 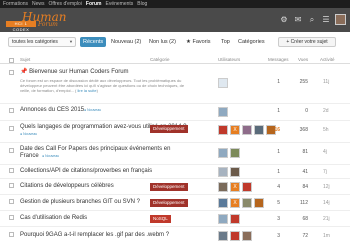 I want to click on views-count: 368, so click(x=303, y=130).